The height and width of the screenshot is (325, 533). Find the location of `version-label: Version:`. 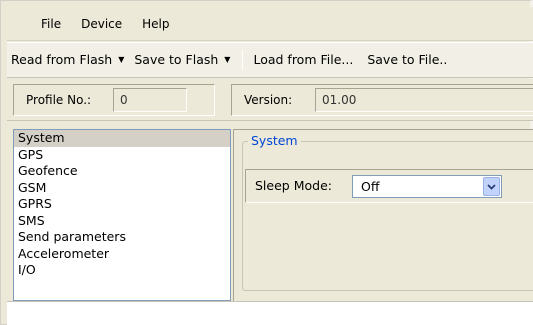

version-label: Version: is located at coordinates (268, 100).